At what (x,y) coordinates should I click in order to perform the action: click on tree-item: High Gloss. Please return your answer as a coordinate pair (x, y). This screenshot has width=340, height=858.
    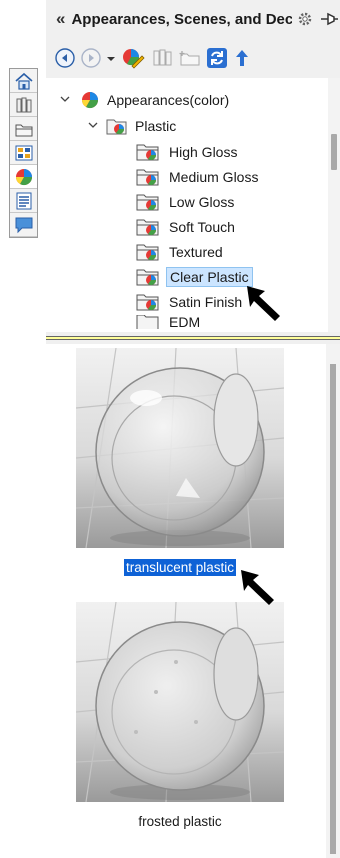
    Looking at the image, I should click on (188, 151).